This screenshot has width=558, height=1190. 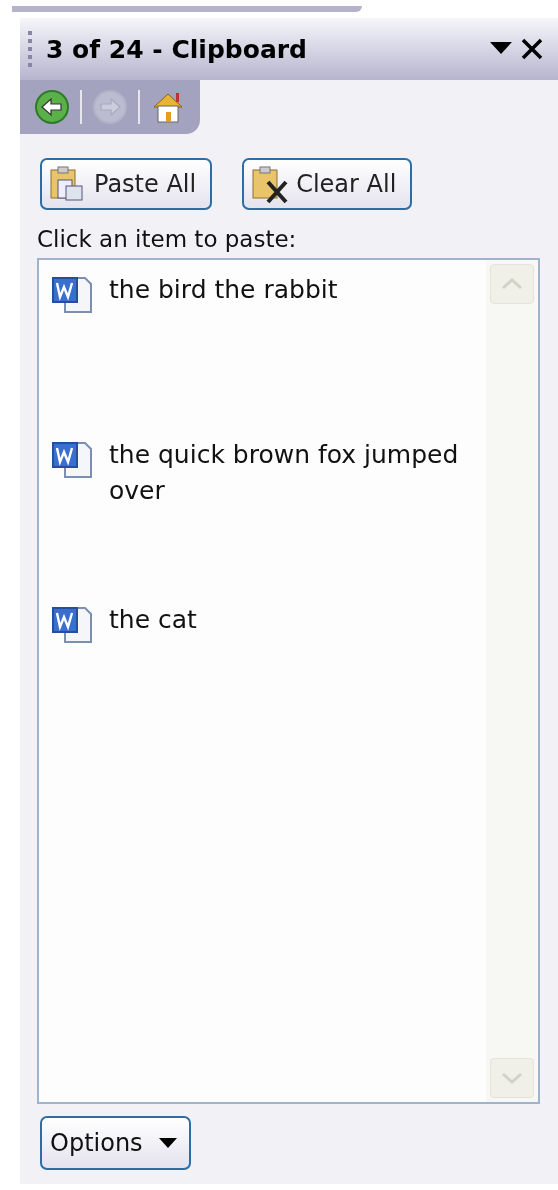 What do you see at coordinates (327, 184) in the screenshot?
I see `clear-all-button: Clear All` at bounding box center [327, 184].